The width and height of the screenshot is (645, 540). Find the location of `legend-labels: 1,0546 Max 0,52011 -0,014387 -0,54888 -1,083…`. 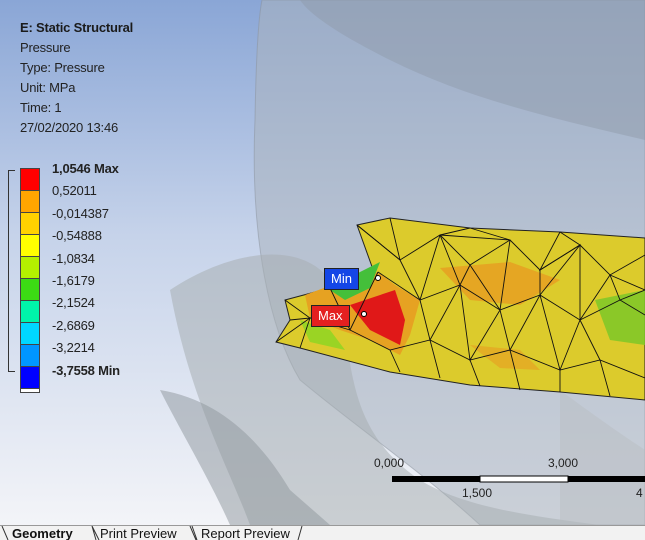

legend-labels: 1,0546 Max 0,52011 -0,014387 -0,54888 -1,083… is located at coordinates (86, 270).